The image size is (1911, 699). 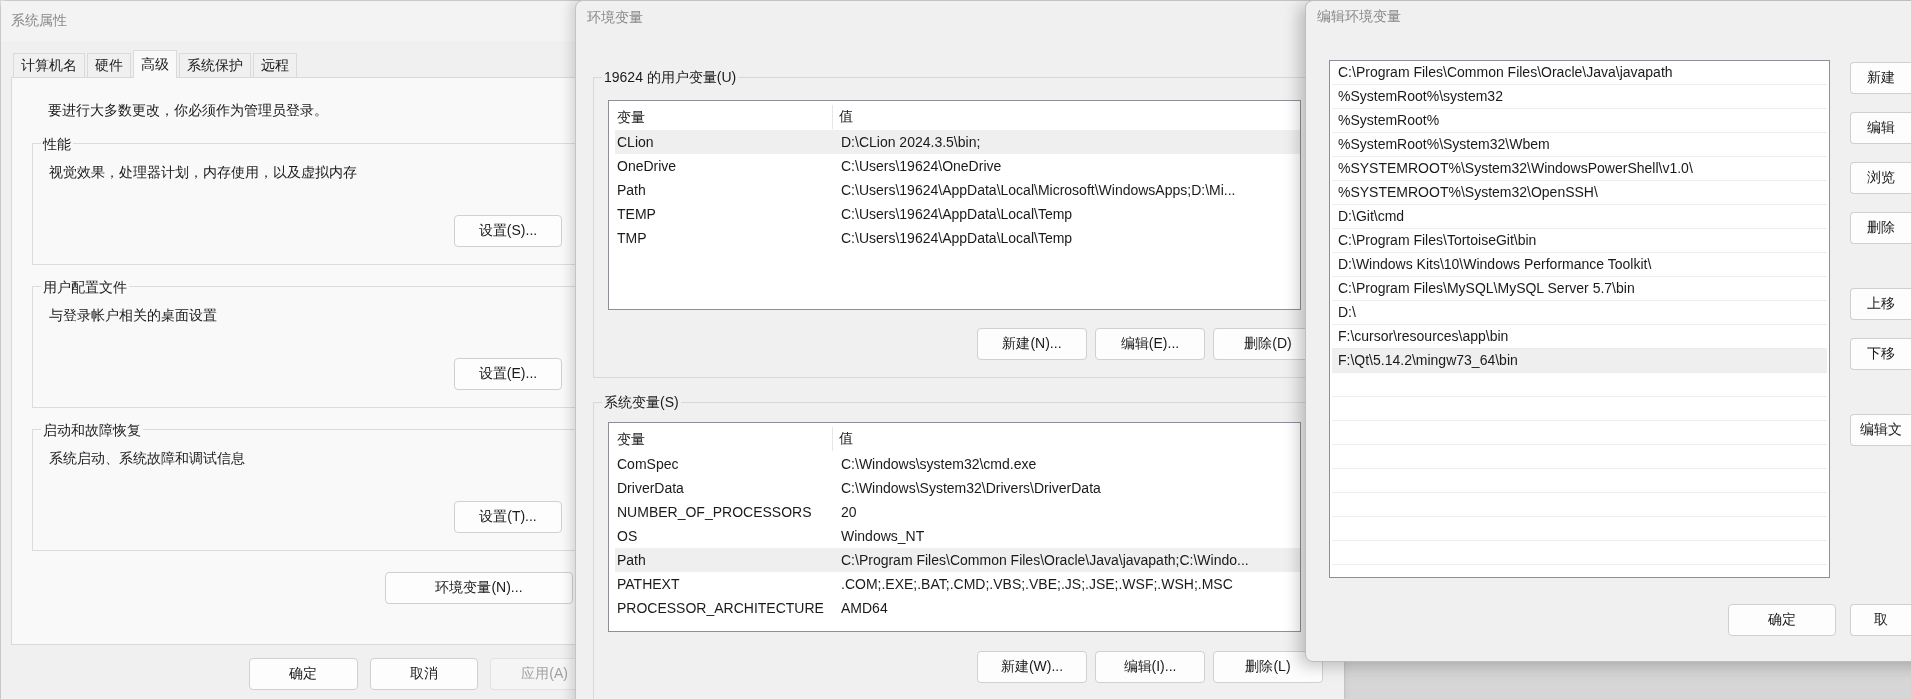 What do you see at coordinates (970, 488) in the screenshot?
I see `table-cell-text: C:\Windows\System32\Drivers\DriverData` at bounding box center [970, 488].